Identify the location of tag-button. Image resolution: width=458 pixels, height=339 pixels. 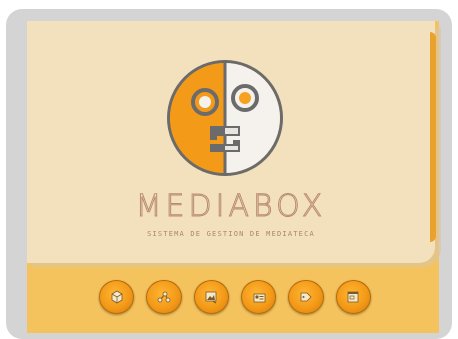
(306, 297).